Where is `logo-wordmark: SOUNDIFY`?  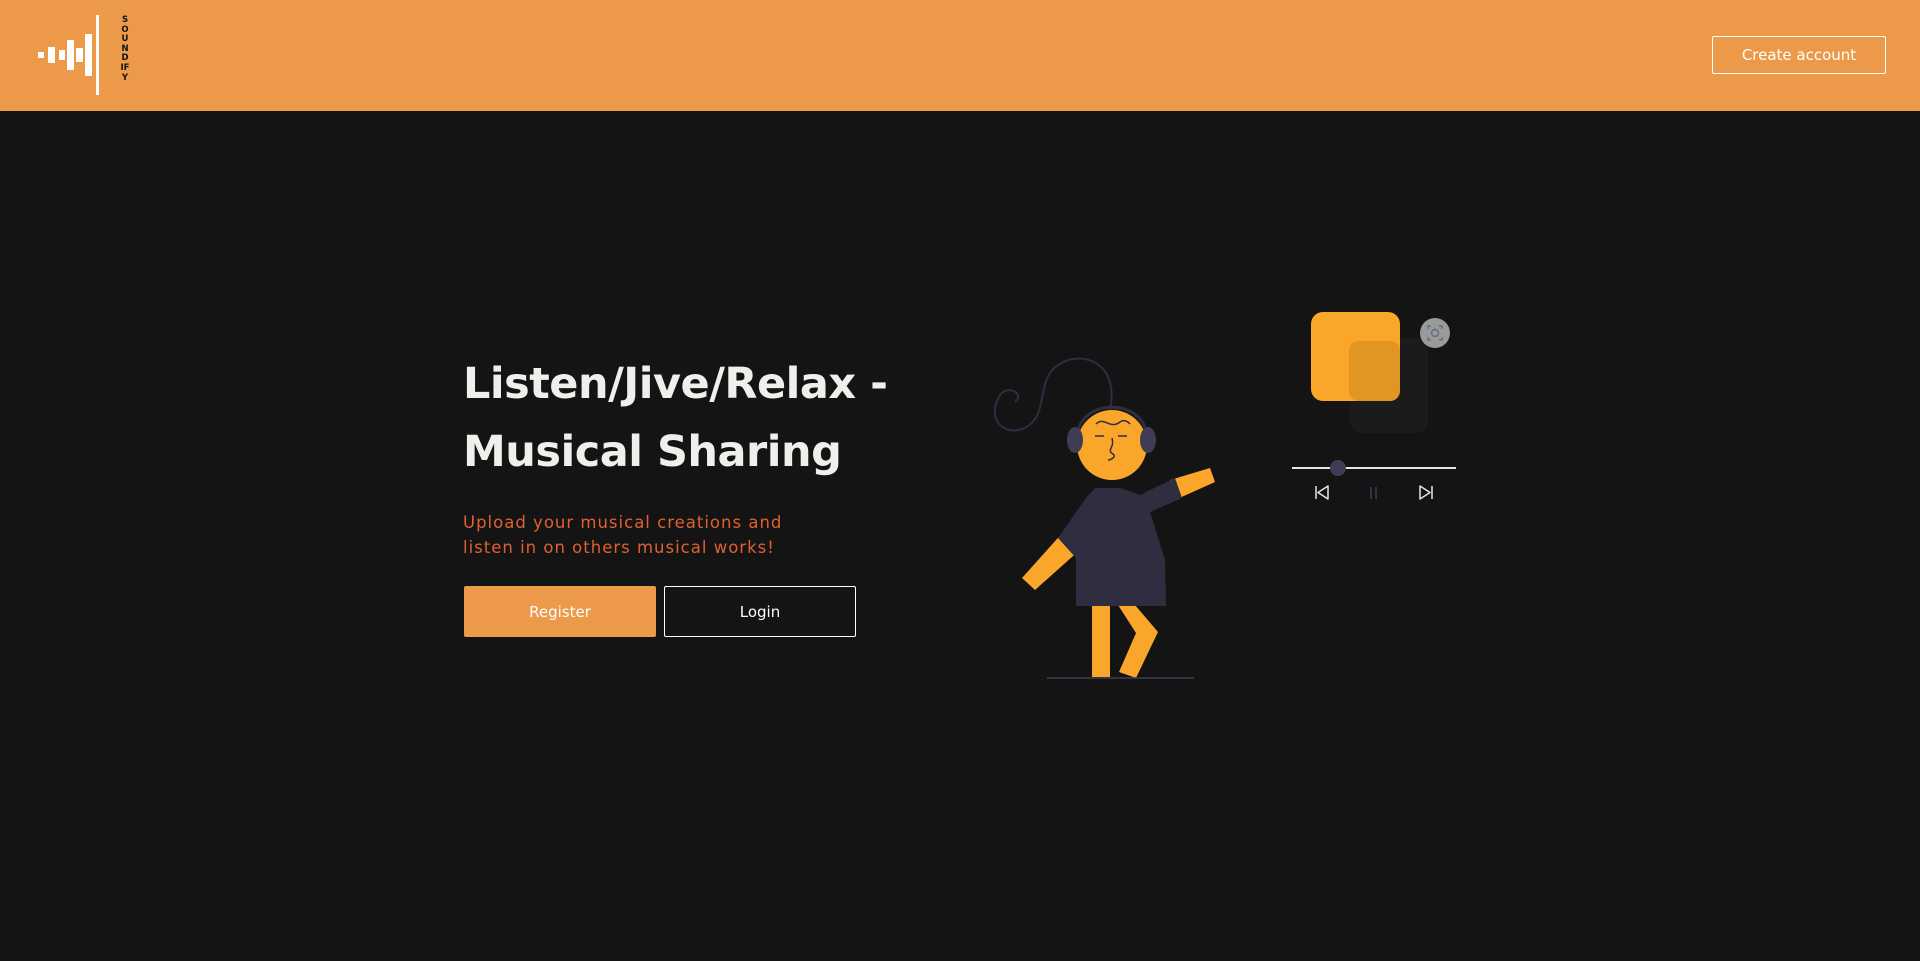 logo-wordmark: SOUNDIFY is located at coordinates (125, 49).